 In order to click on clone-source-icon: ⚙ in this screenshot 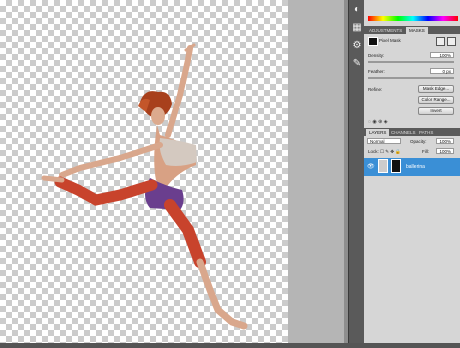, I will do `click(357, 46)`.